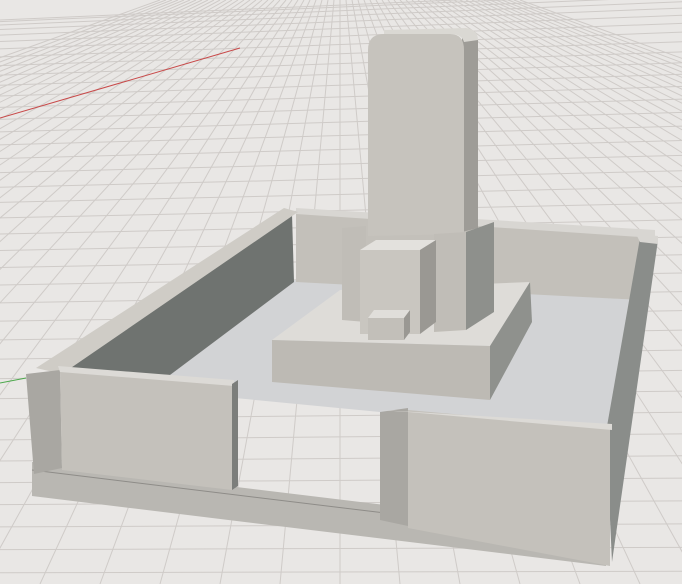 This screenshot has width=682, height=584. What do you see at coordinates (450, 282) in the screenshot?
I see `right-vase` at bounding box center [450, 282].